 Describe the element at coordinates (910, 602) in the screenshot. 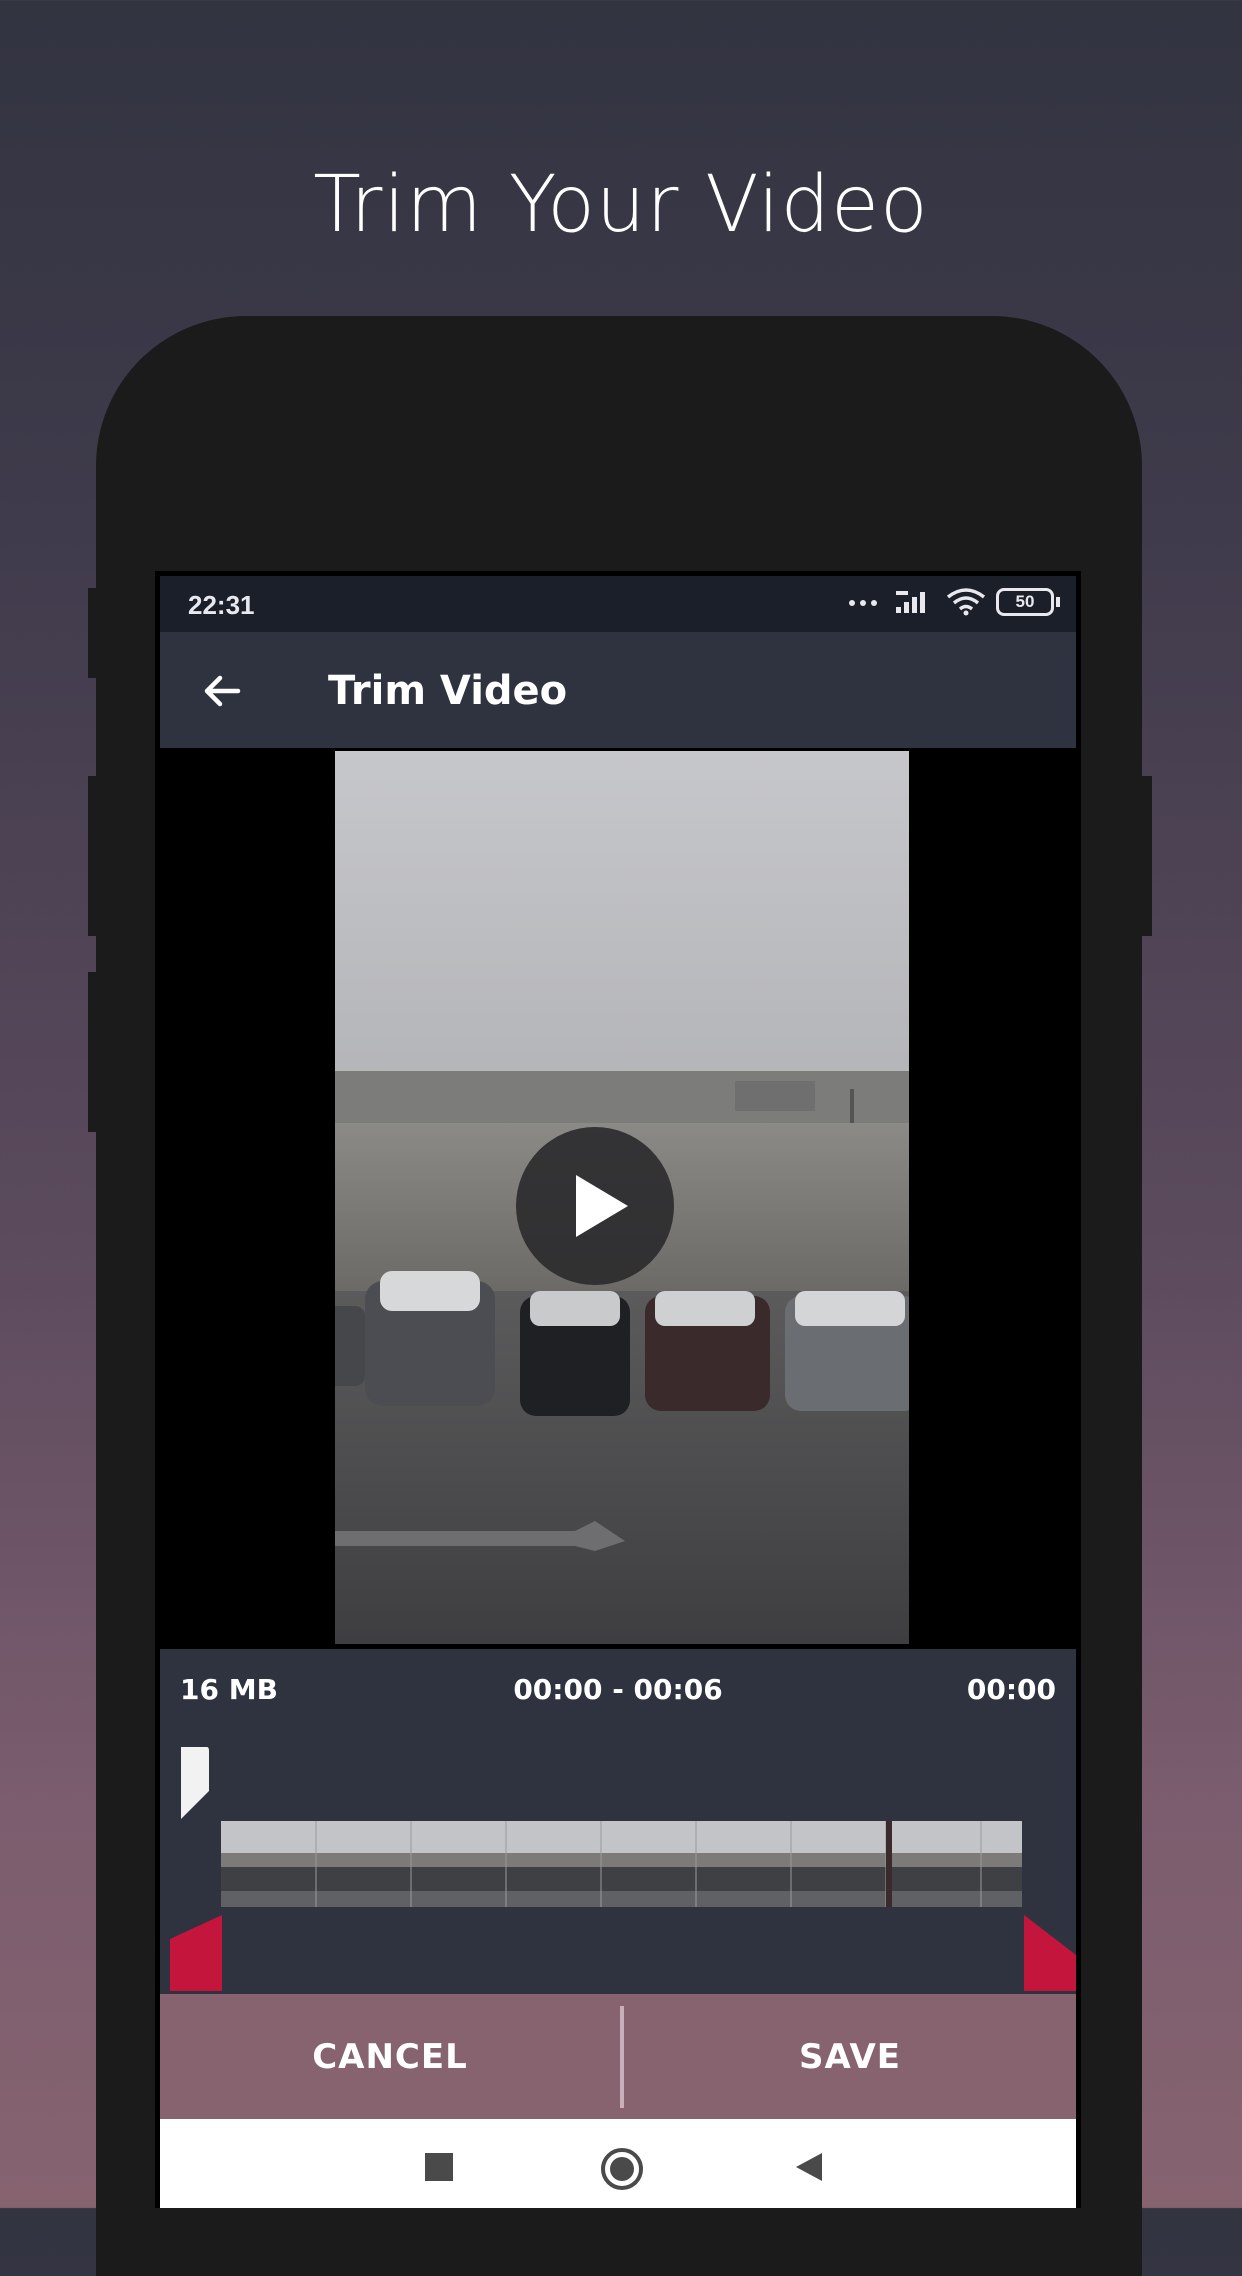

I see `signal-icon` at that location.